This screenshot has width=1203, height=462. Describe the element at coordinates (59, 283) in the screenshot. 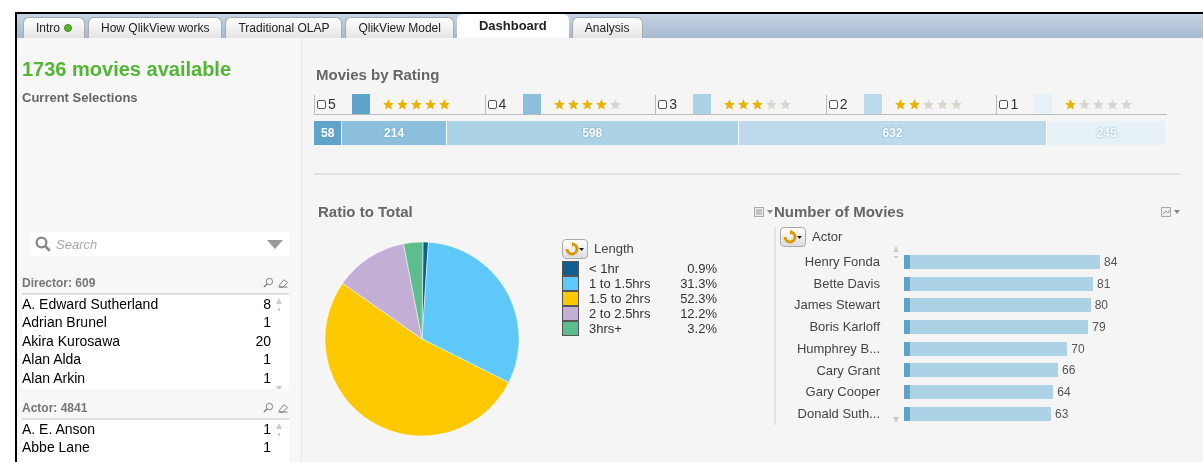

I see `list-box-title: Director: 609` at that location.